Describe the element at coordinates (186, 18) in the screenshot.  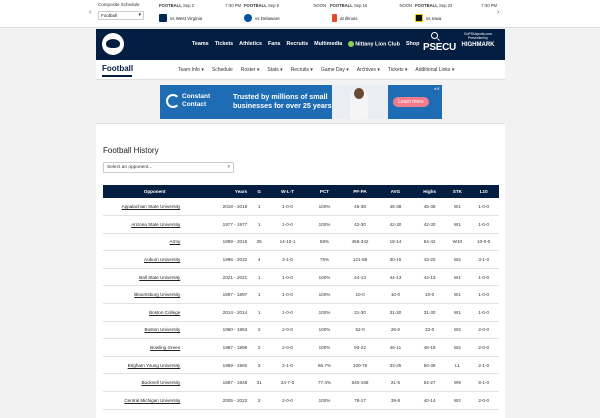
I see `game-opponent: vs West Virginia` at that location.